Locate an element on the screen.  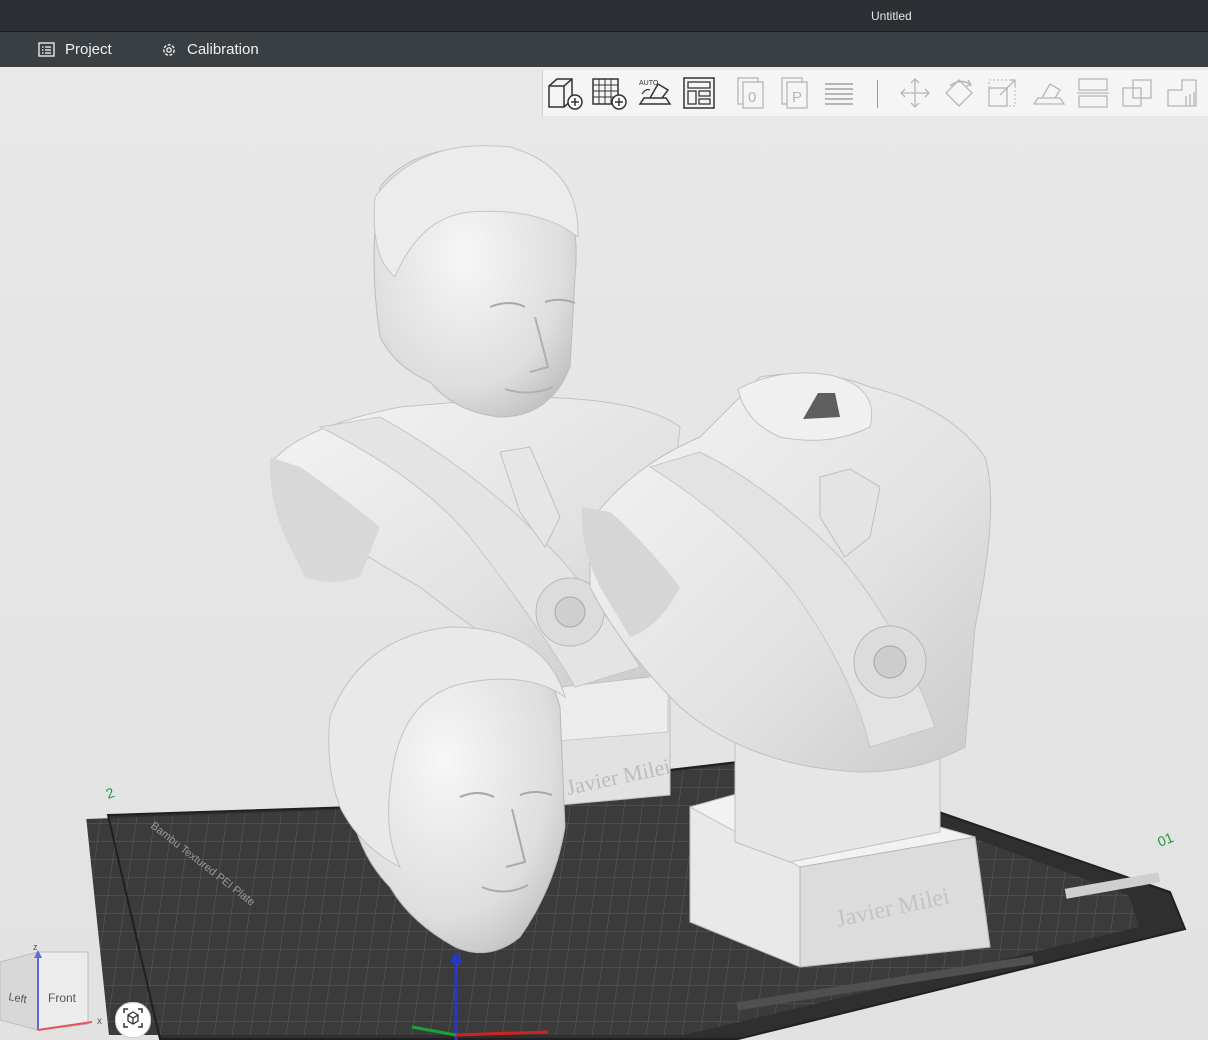
nav-front-face-label: Front is located at coordinates (62, 998).